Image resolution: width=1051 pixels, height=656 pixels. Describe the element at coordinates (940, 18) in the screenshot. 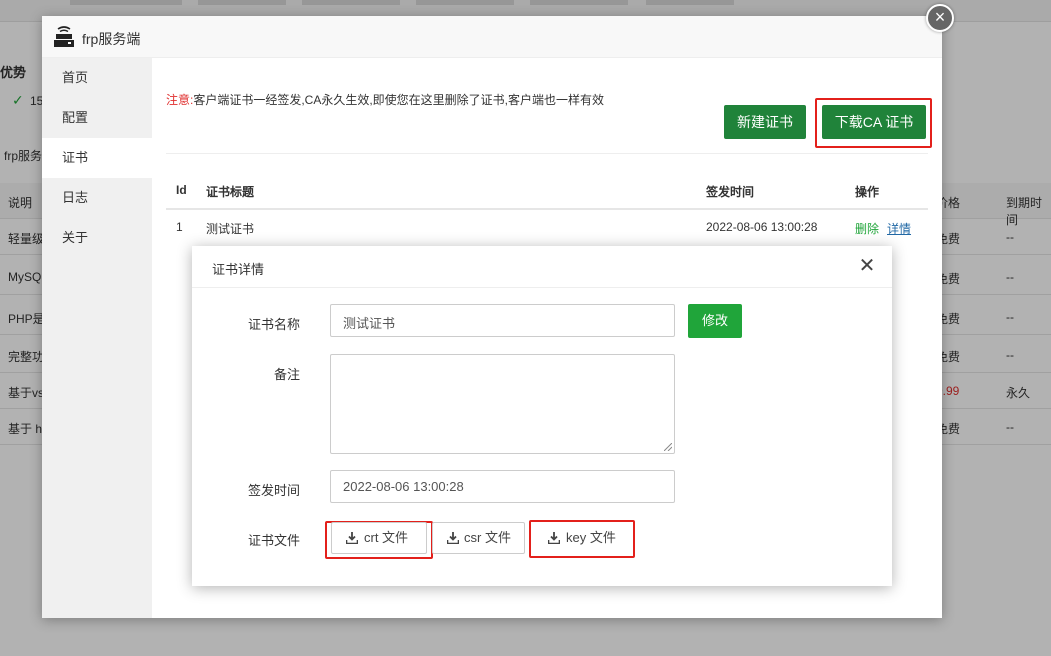

I see `close-window-button: ×` at that location.